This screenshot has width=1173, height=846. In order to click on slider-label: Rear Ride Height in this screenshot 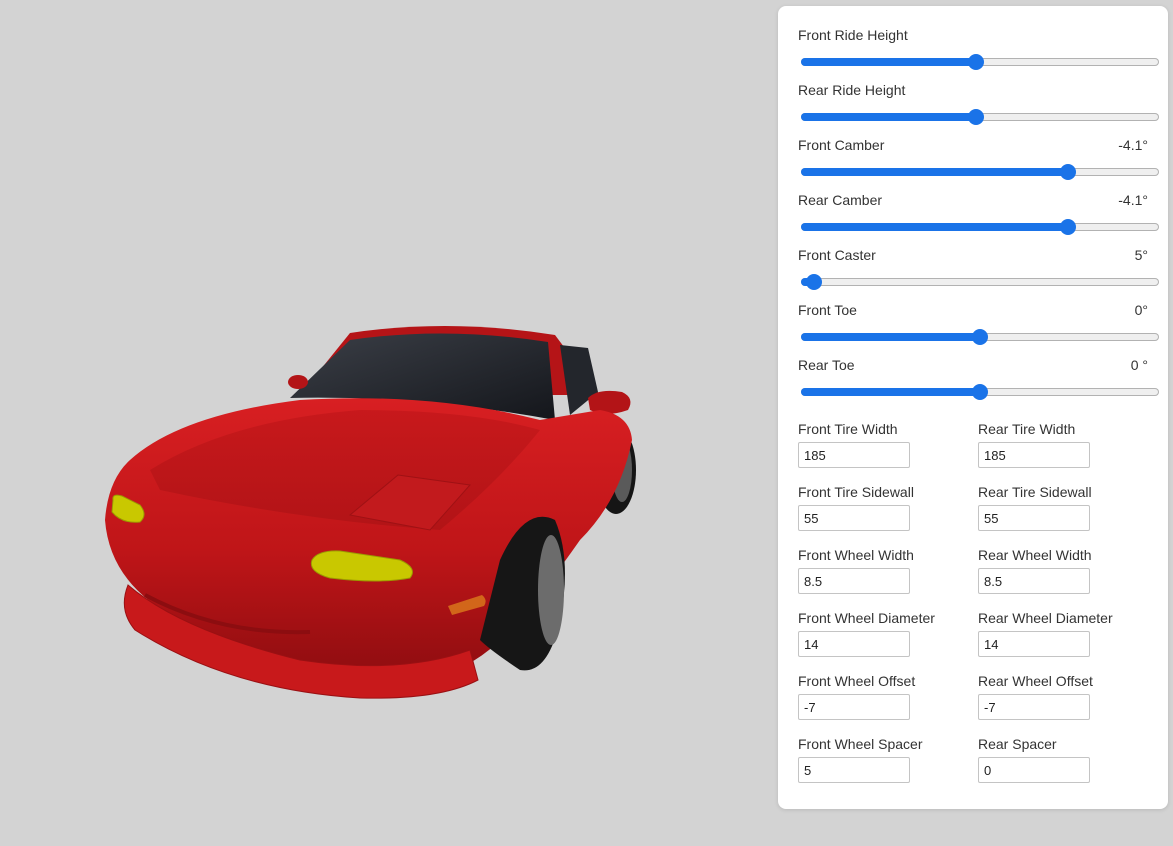, I will do `click(852, 90)`.